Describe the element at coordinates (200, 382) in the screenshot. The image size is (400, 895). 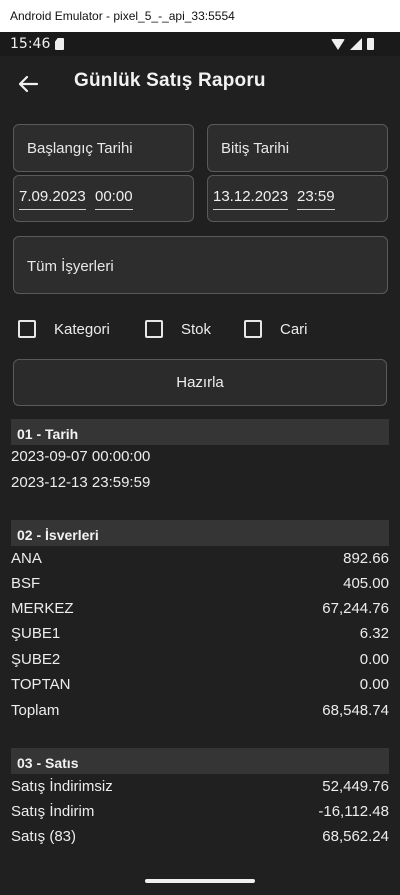
I see `prepare-button: Hazırla` at that location.